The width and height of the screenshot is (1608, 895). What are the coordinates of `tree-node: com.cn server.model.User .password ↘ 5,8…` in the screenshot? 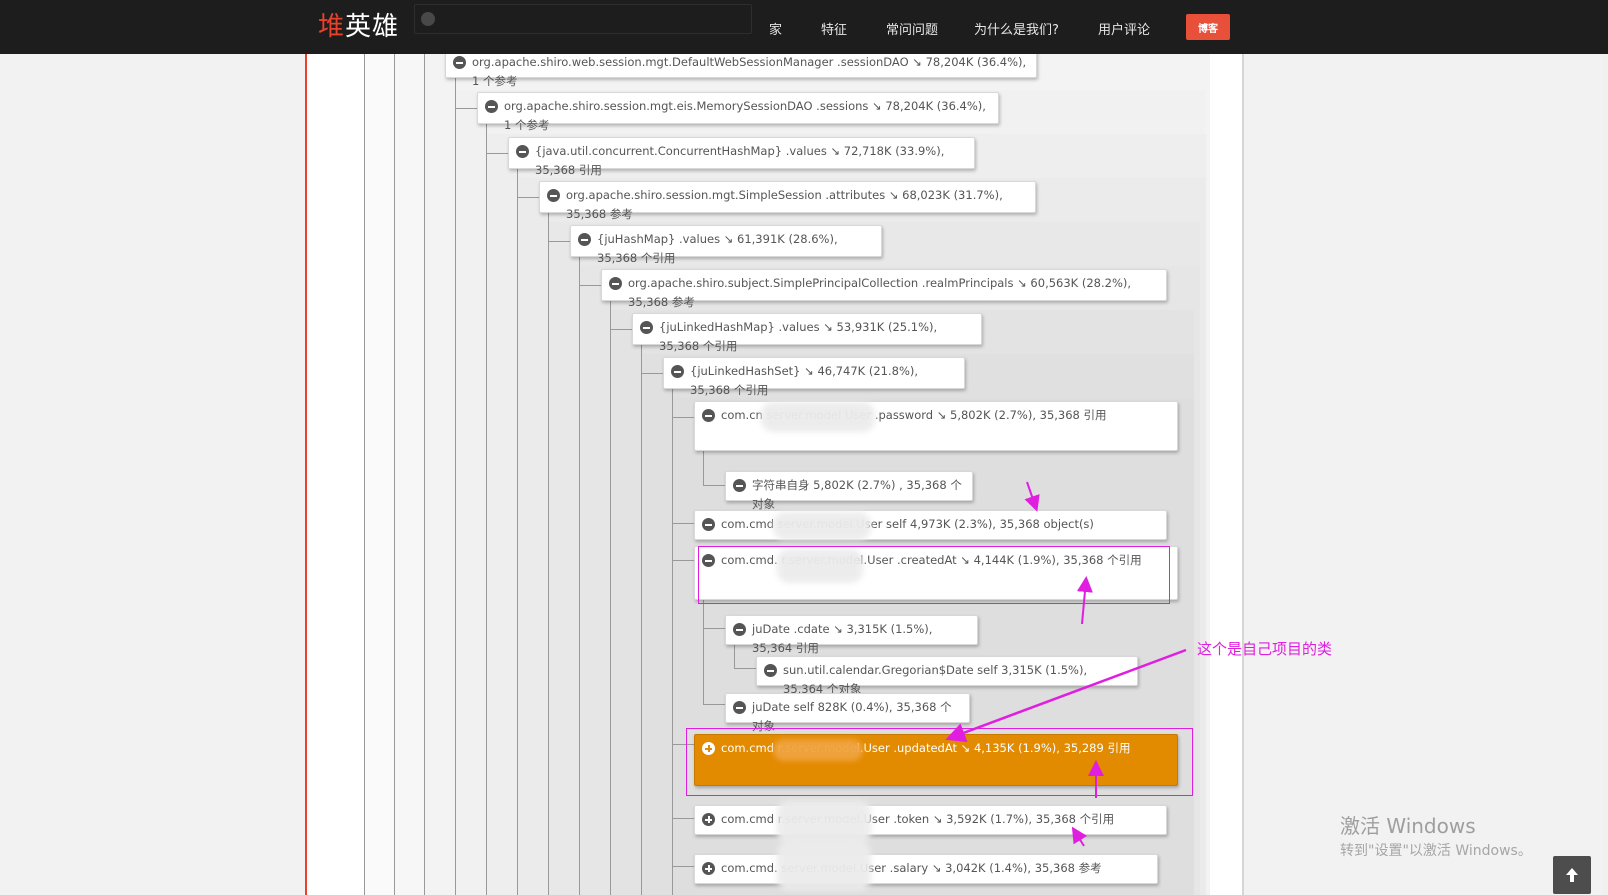 It's located at (936, 426).